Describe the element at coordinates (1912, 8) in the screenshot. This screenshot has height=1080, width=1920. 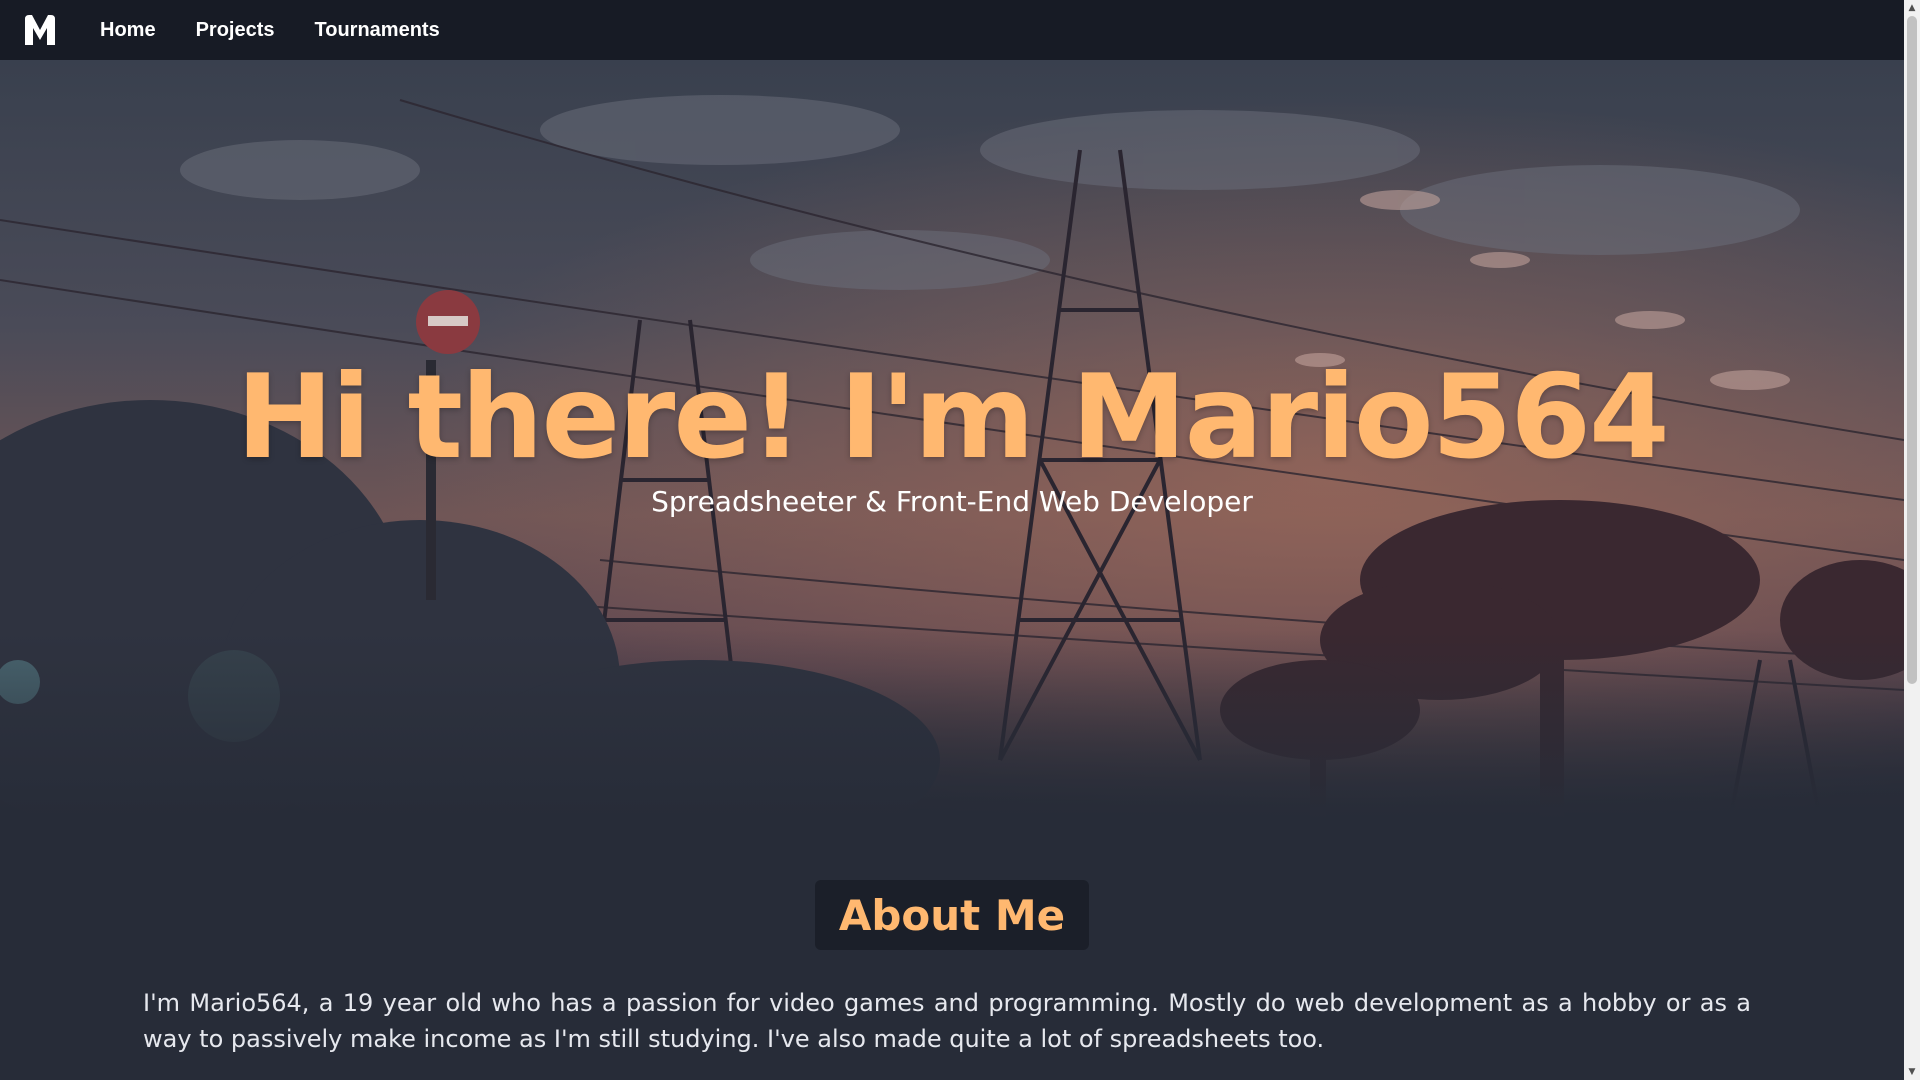
I see `chevron-up-icon: ▲` at that location.